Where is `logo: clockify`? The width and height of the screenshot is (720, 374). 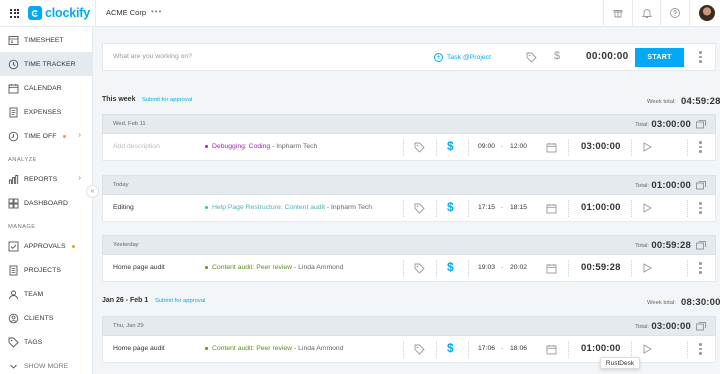
logo: clockify is located at coordinates (59, 13).